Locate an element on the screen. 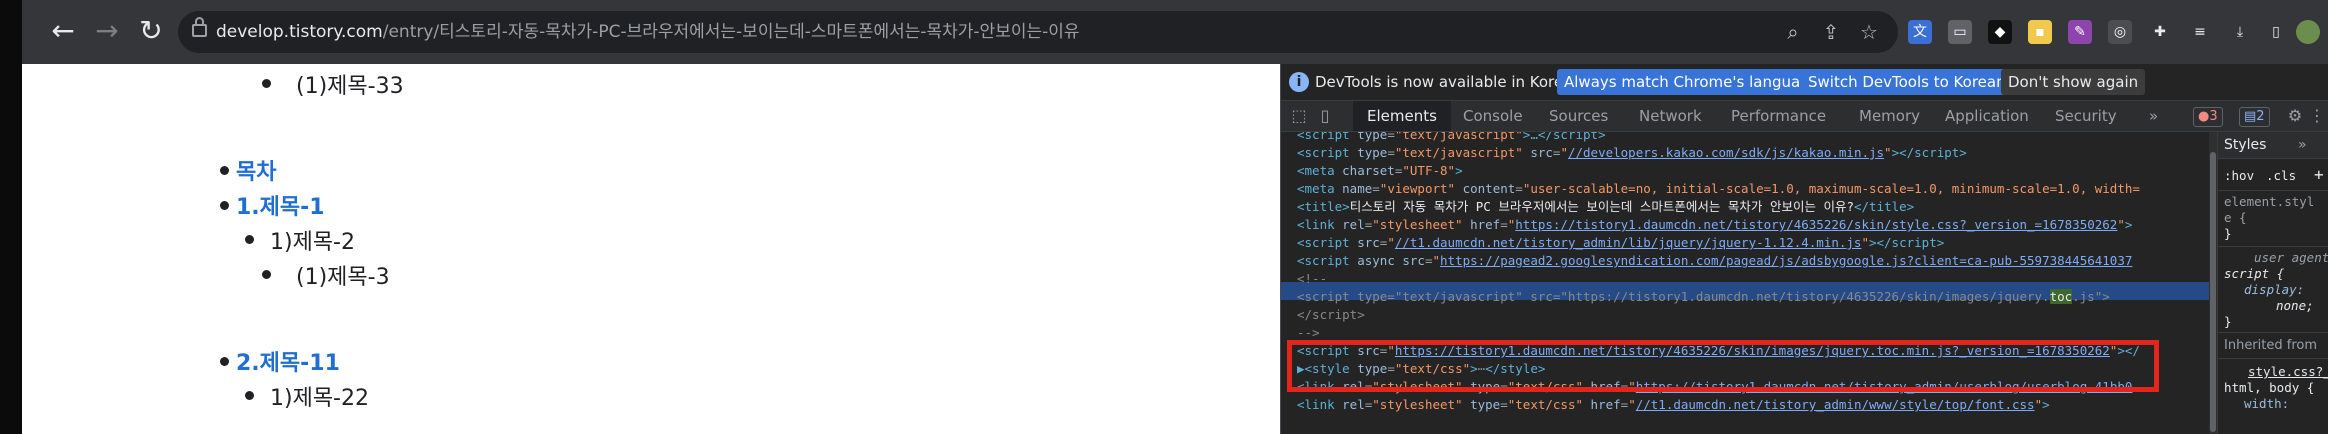 Image resolution: width=2328 pixels, height=434 pixels. dom-tree-scrollbar is located at coordinates (2213, 283).